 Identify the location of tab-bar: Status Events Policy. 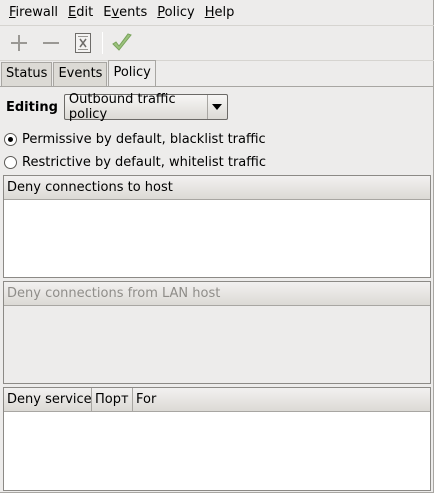
(79, 73).